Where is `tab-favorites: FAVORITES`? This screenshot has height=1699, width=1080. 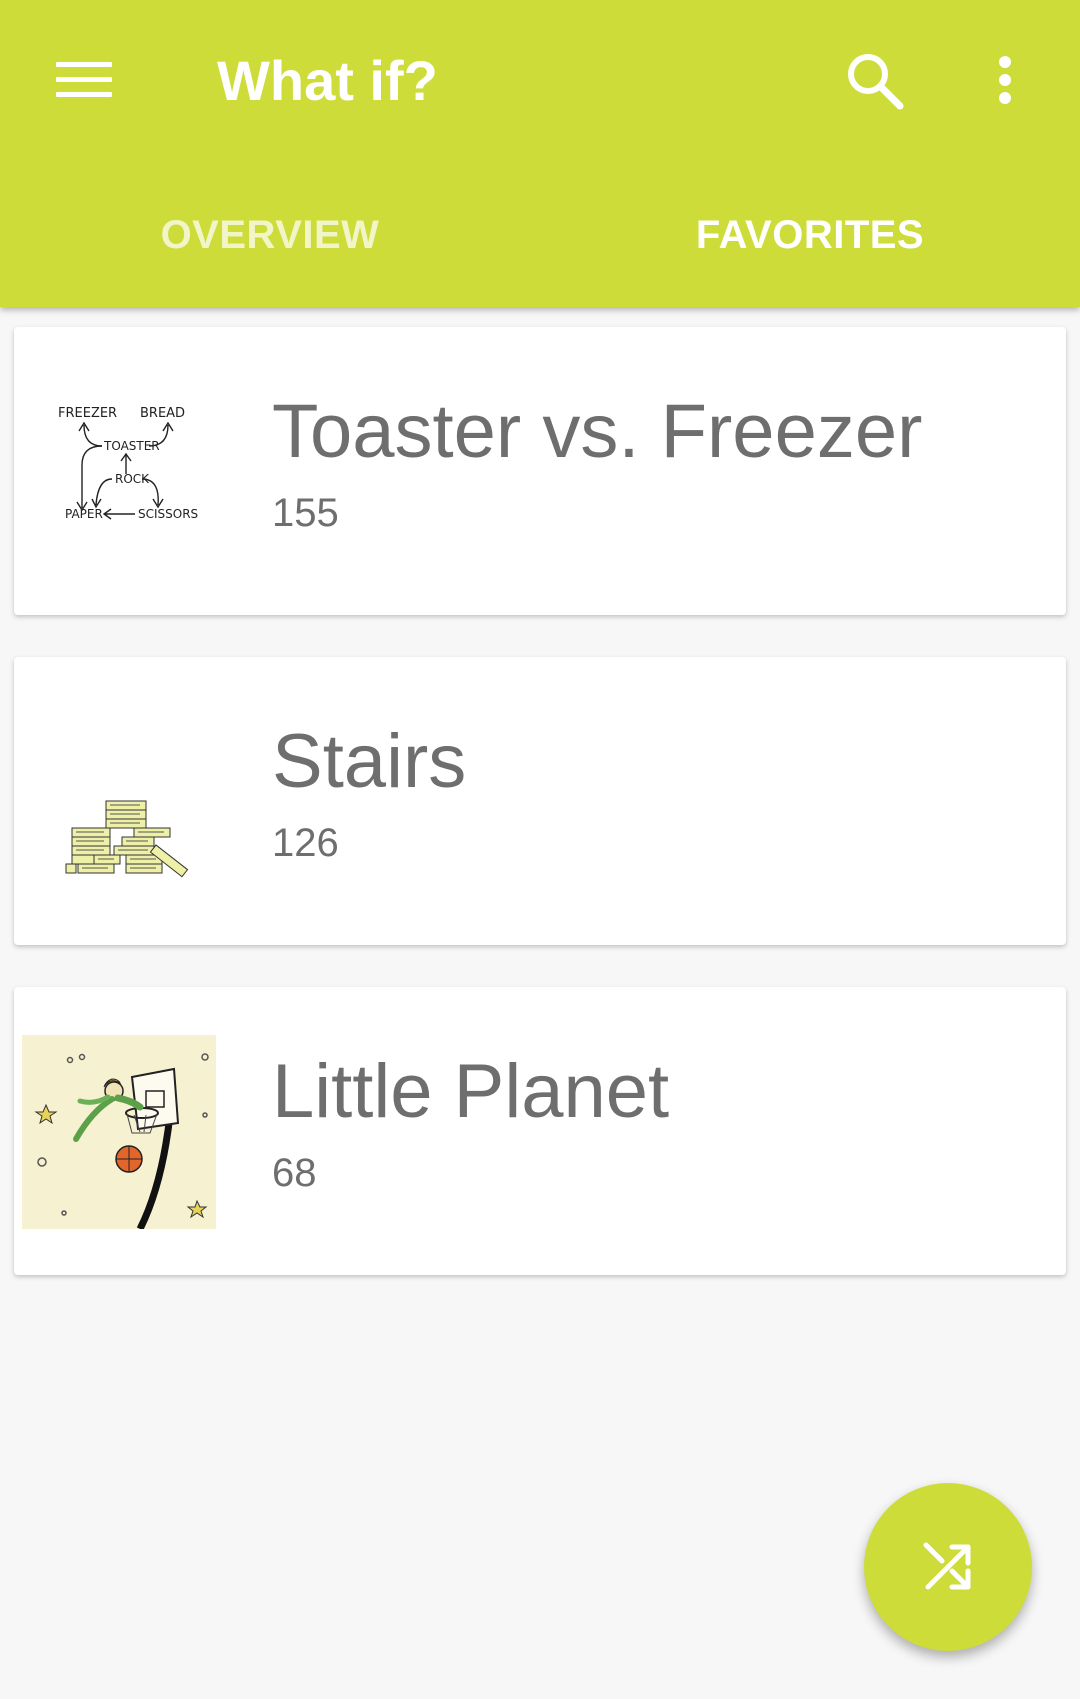 tab-favorites: FAVORITES is located at coordinates (810, 235).